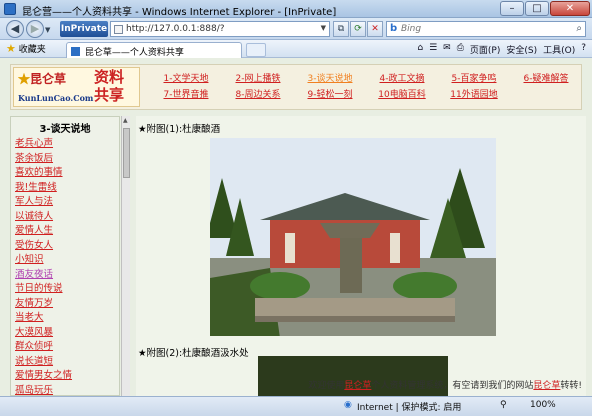 Image resolution: width=592 pixels, height=416 pixels. What do you see at coordinates (65, 129) in the screenshot?
I see `sidebar-title: 3-谈天说地` at bounding box center [65, 129].